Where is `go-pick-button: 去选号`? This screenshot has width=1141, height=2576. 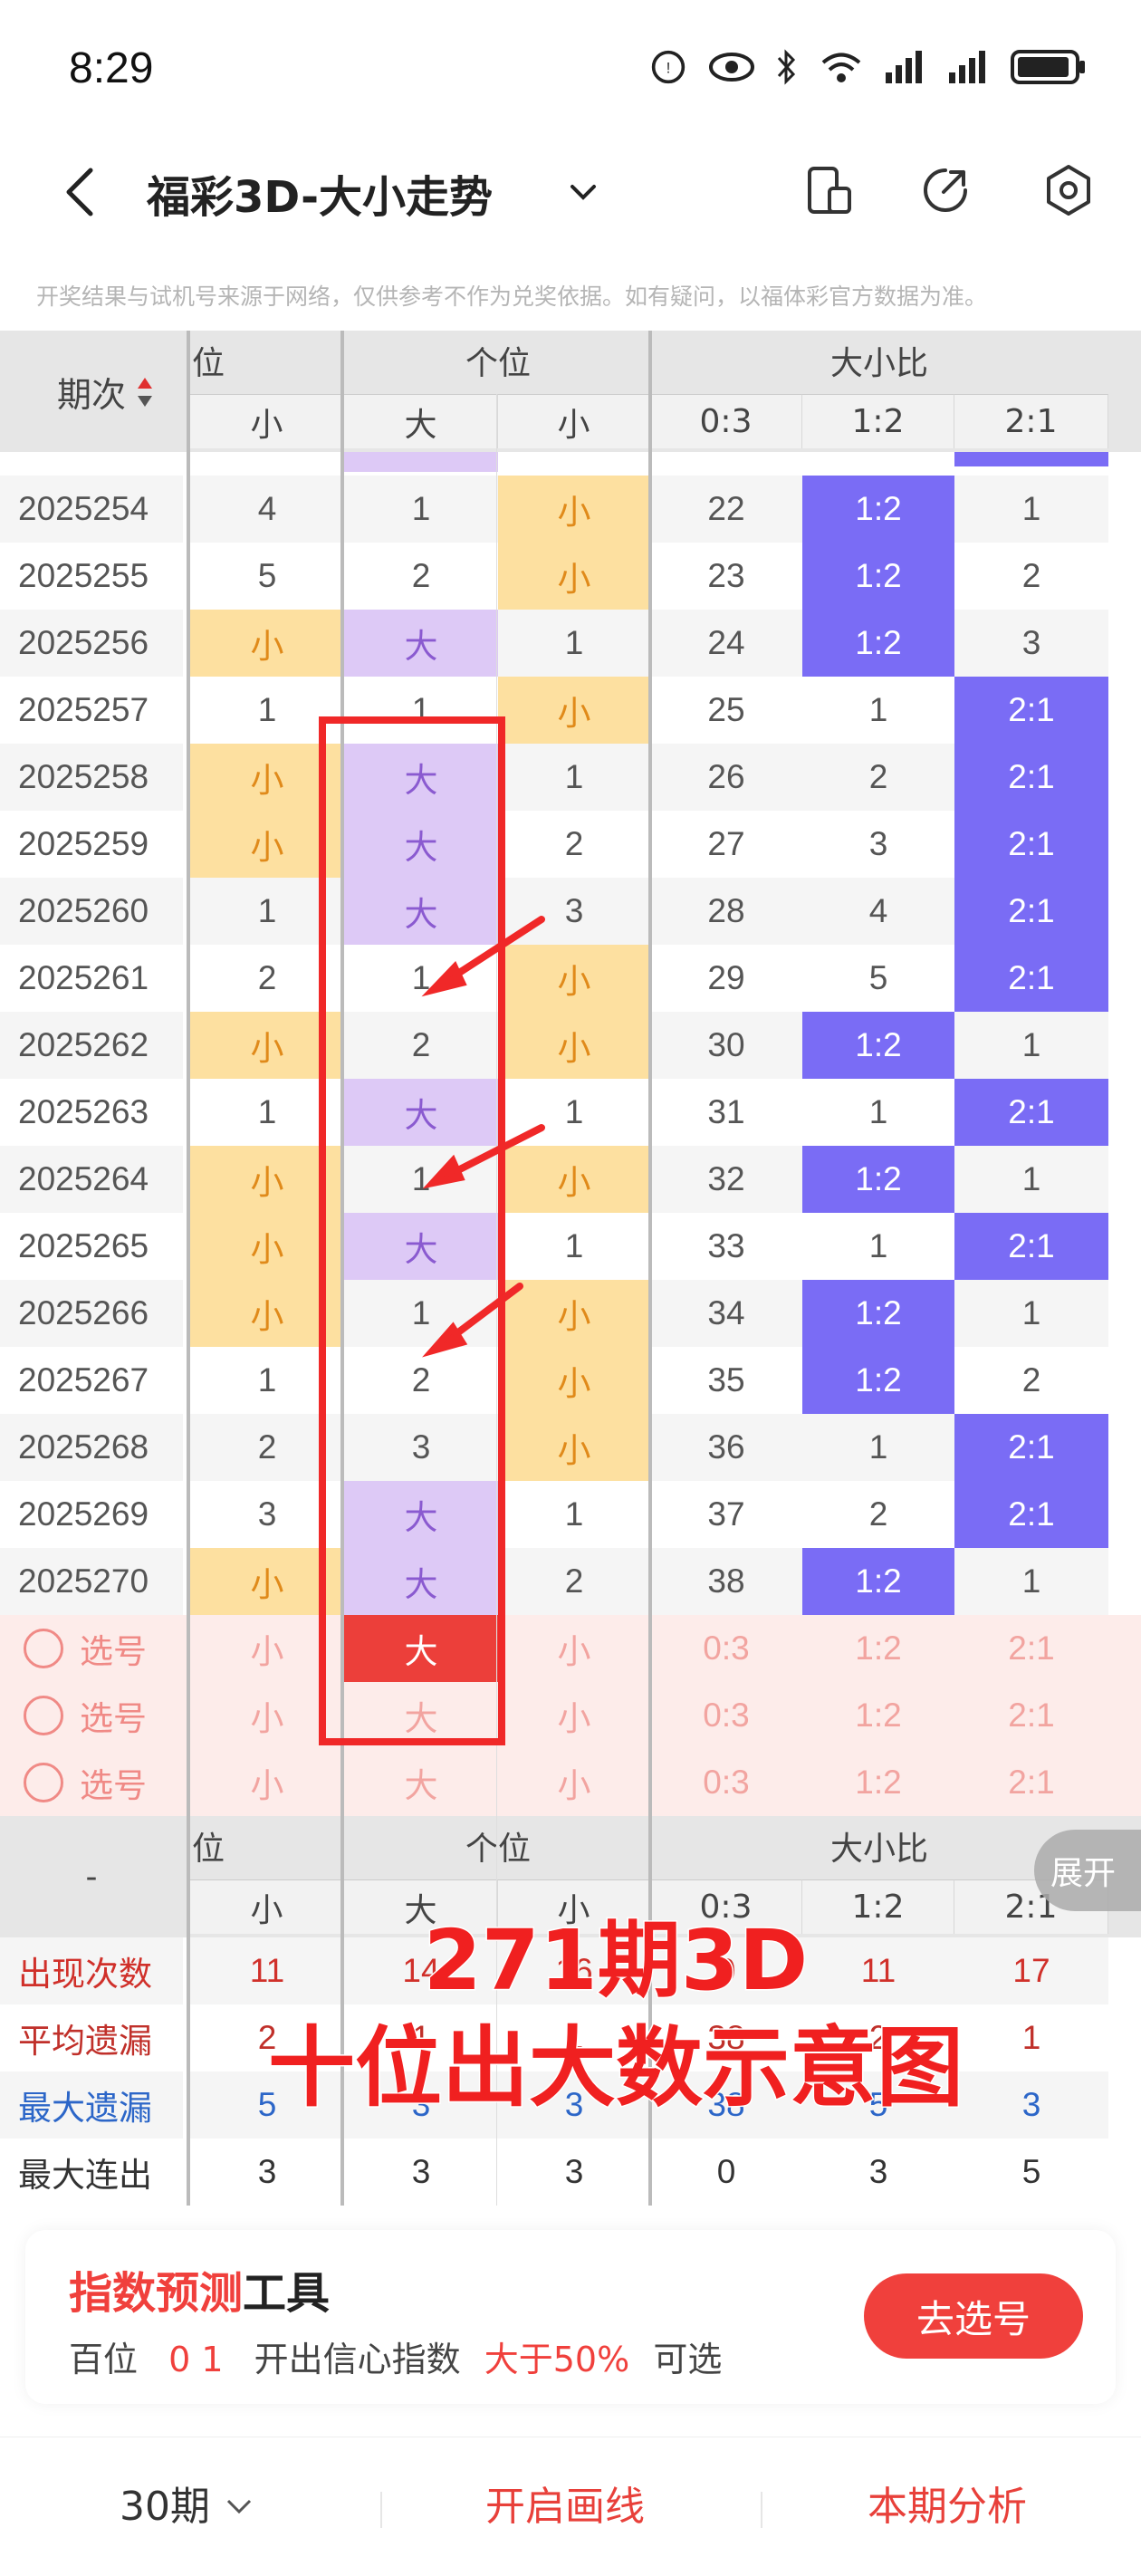
go-pick-button: 去选号 is located at coordinates (973, 2316).